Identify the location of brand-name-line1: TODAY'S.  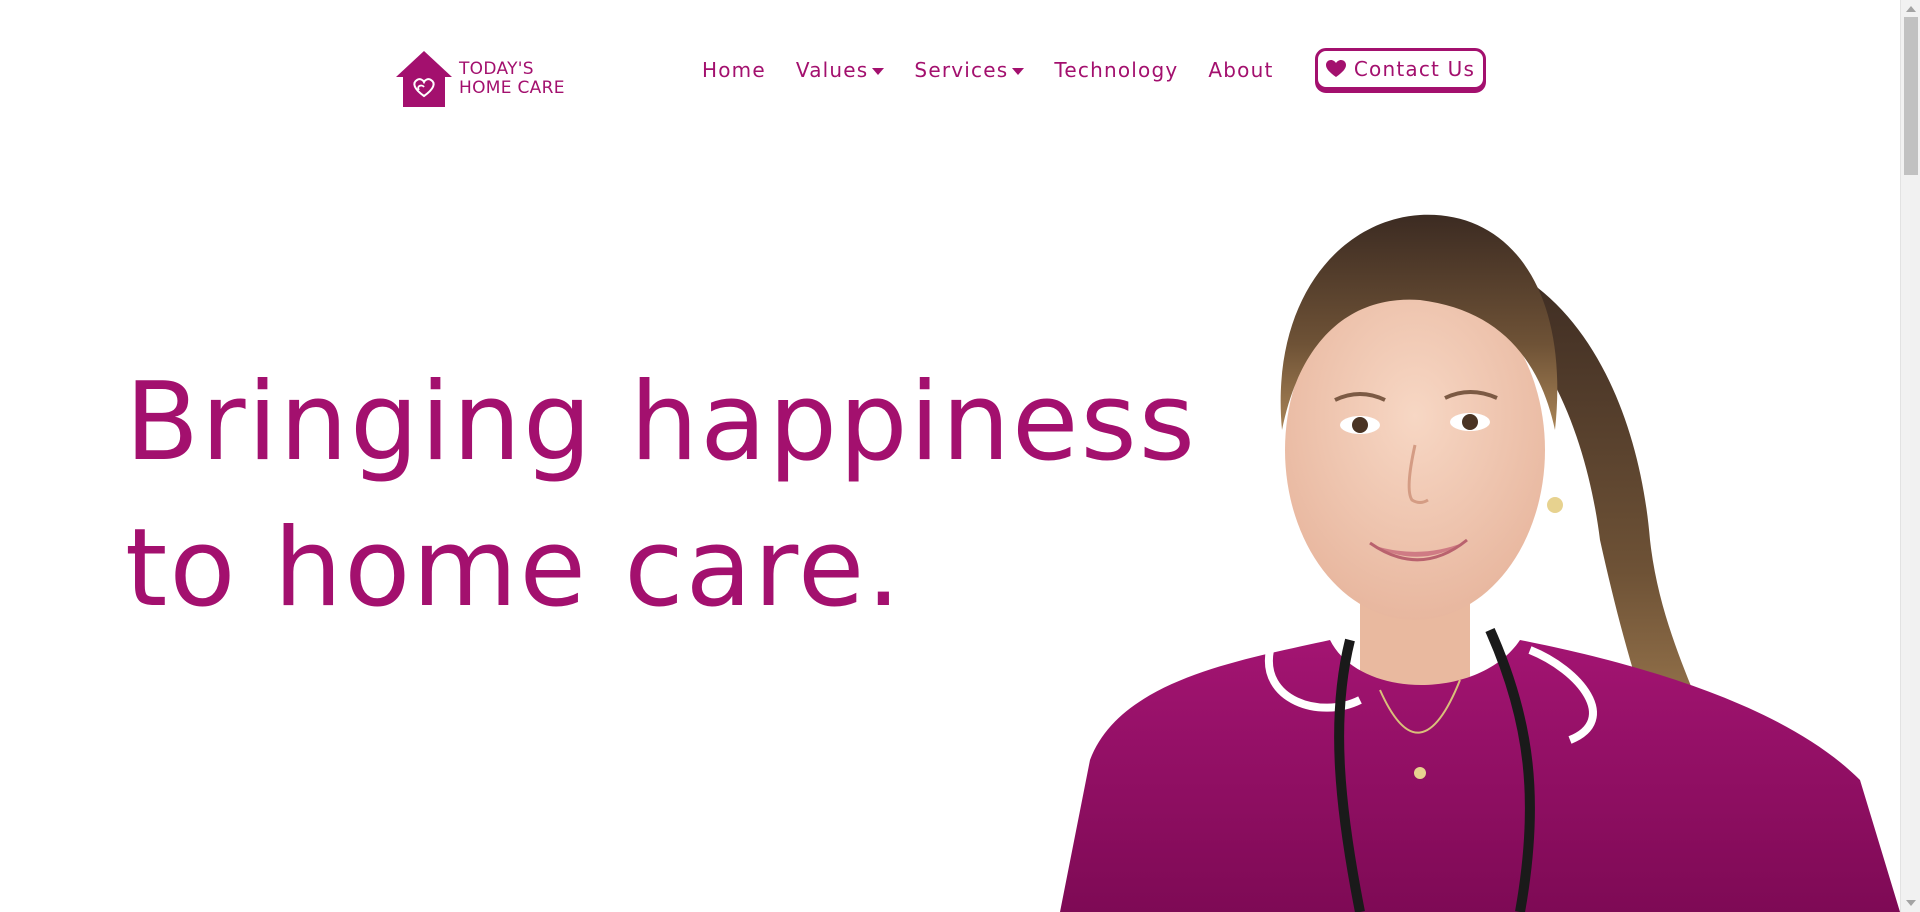
(496, 69).